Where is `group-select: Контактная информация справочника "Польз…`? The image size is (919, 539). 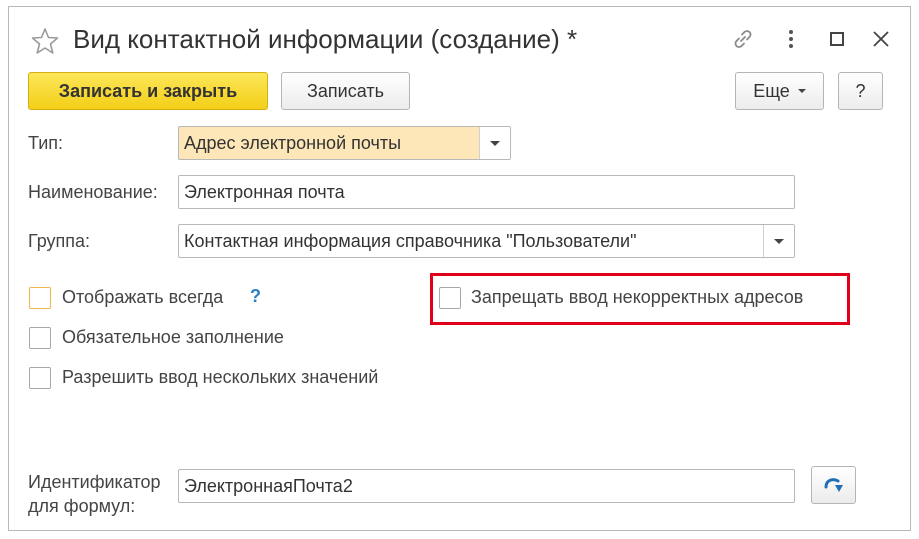
group-select: Контактная информация справочника "Польз… is located at coordinates (486, 241).